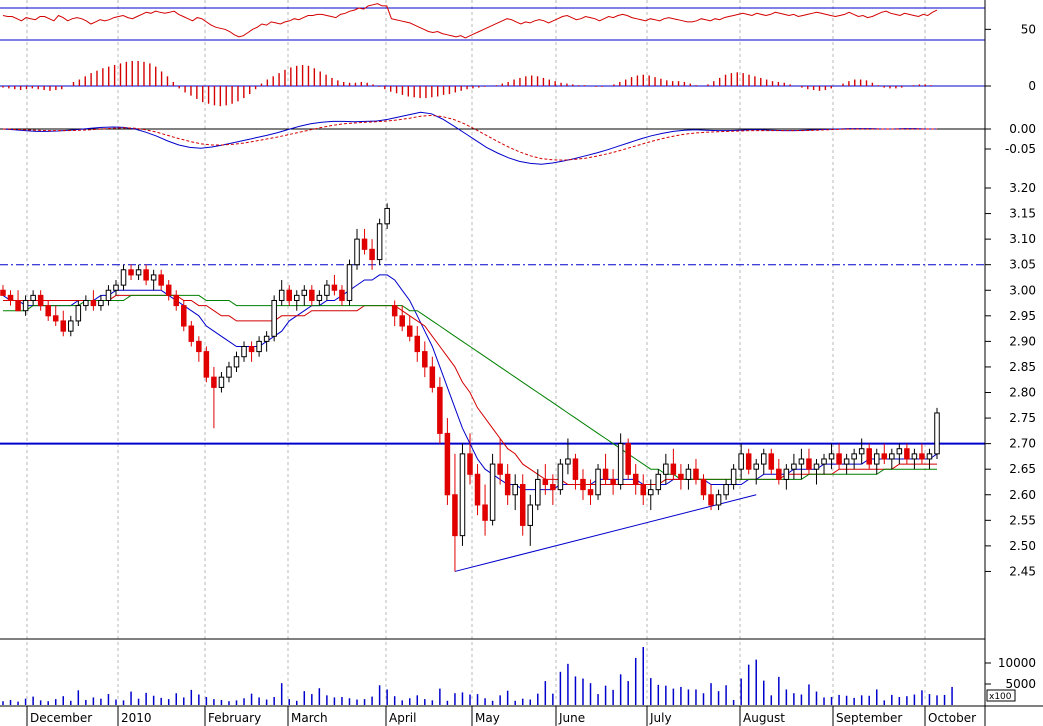 This screenshot has width=1043, height=726. Describe the element at coordinates (61, 718) in the screenshot. I see `x-tick-label: December` at that location.